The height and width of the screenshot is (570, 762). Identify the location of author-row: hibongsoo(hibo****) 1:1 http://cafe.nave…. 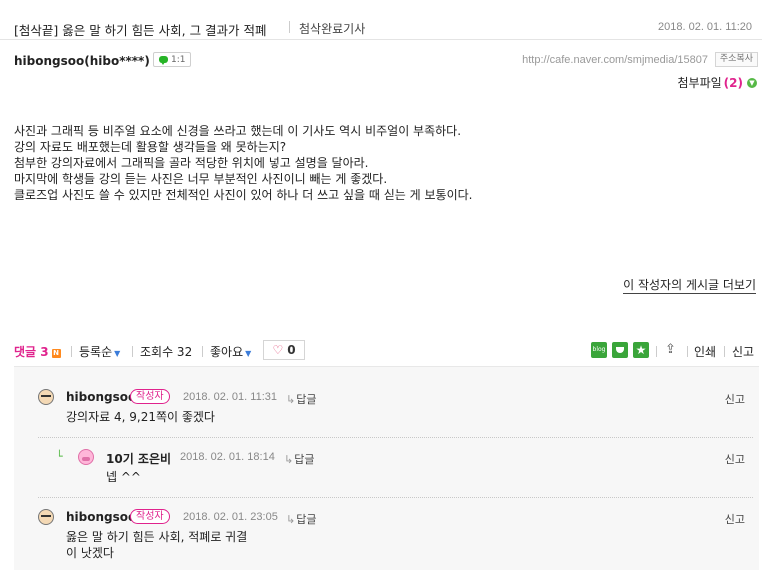
(381, 61).